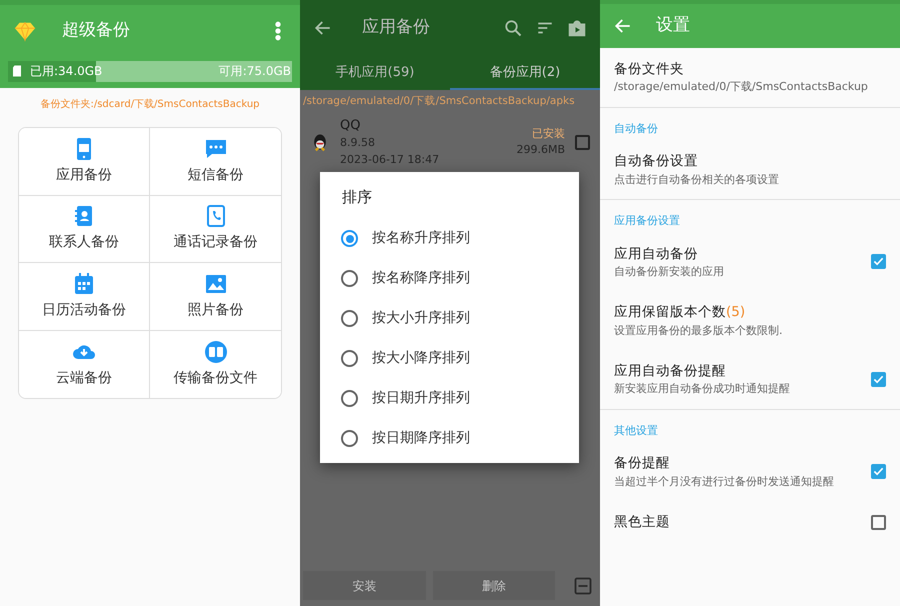 The image size is (900, 606). I want to click on item-summary: /storage/emulated/0/下载/SmsContactsBackup, so click(741, 87).